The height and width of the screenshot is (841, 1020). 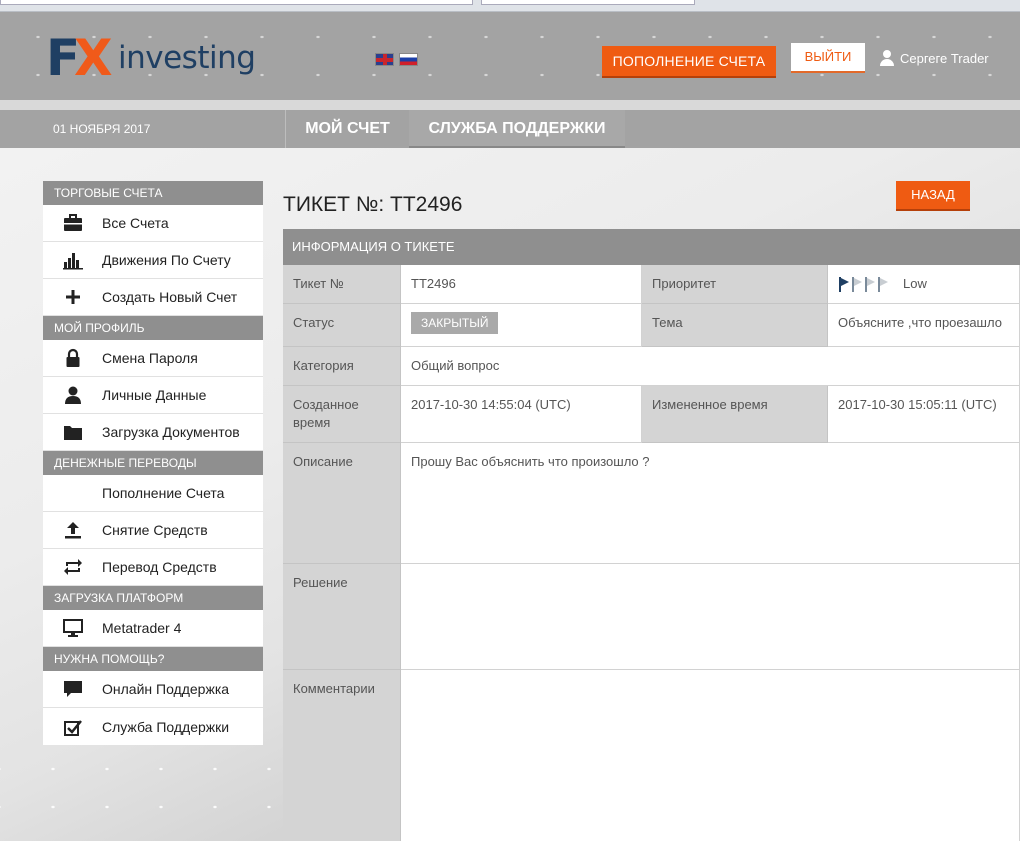 What do you see at coordinates (521, 325) in the screenshot?
I see `value-status: ЗАКРЫТЫЙ` at bounding box center [521, 325].